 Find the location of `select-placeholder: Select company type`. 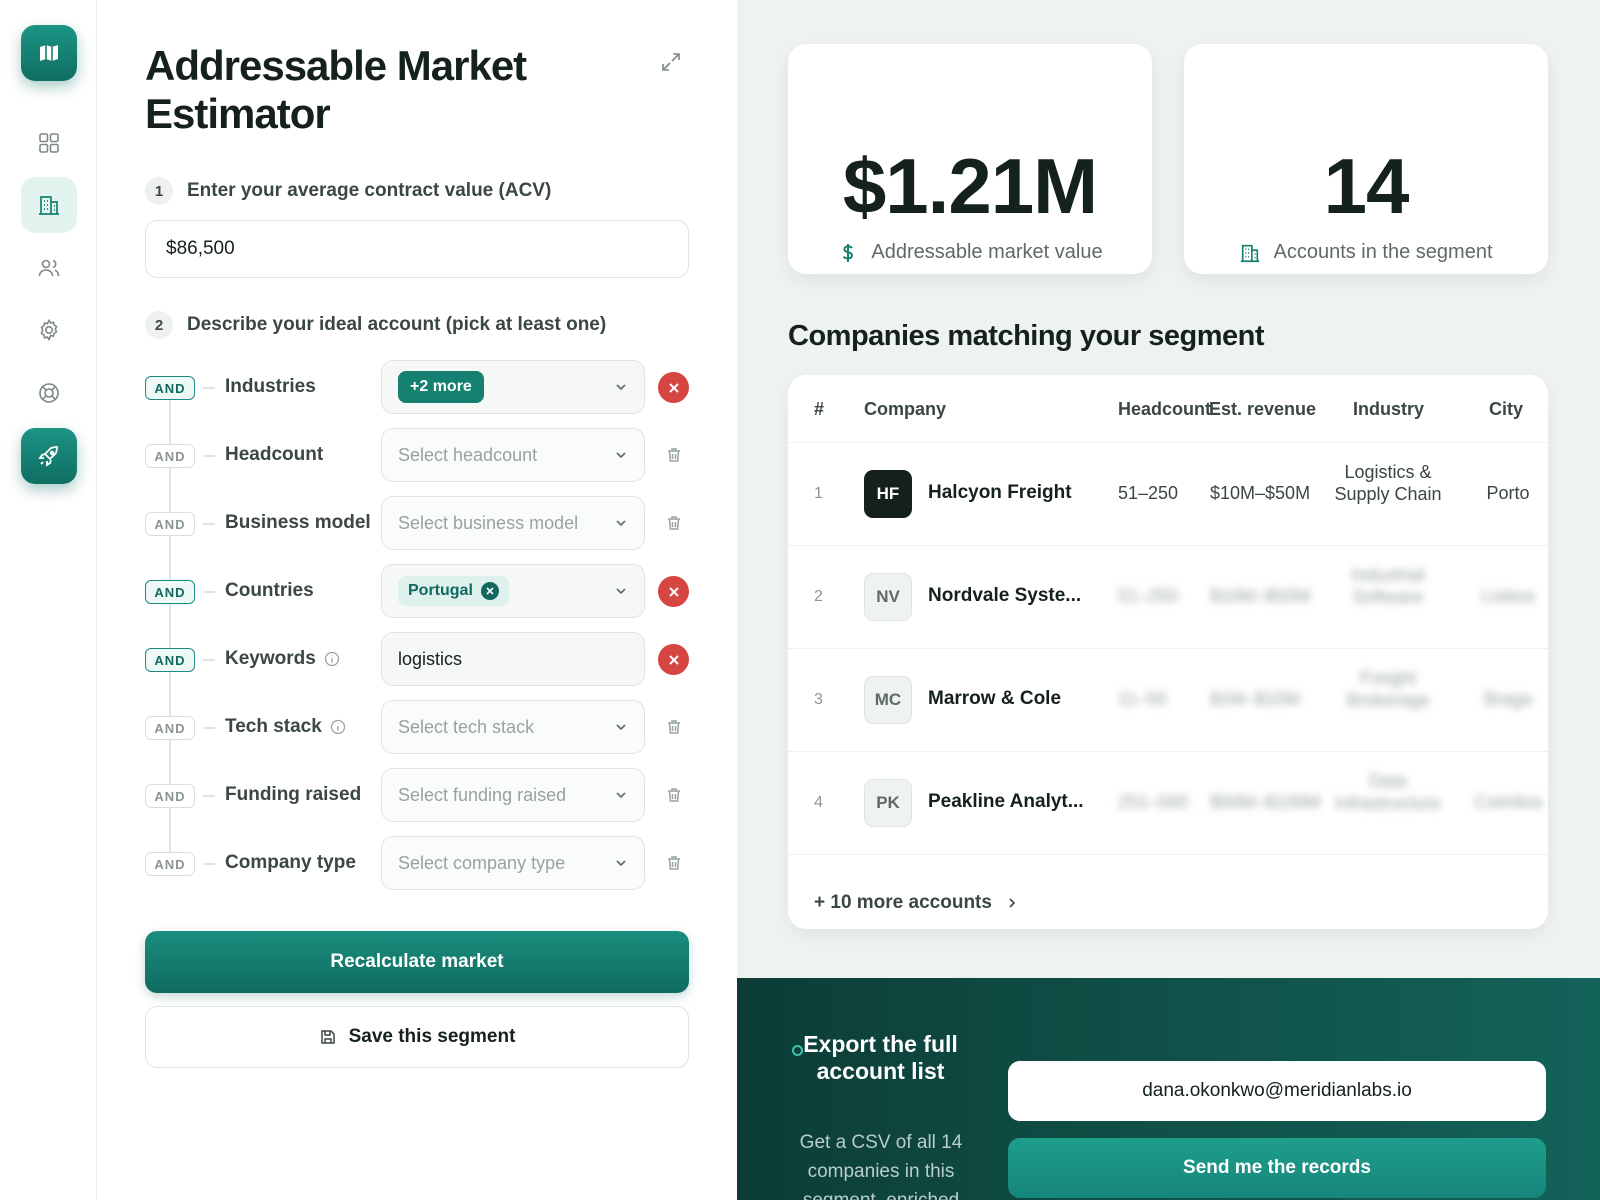

select-placeholder: Select company type is located at coordinates (482, 862).